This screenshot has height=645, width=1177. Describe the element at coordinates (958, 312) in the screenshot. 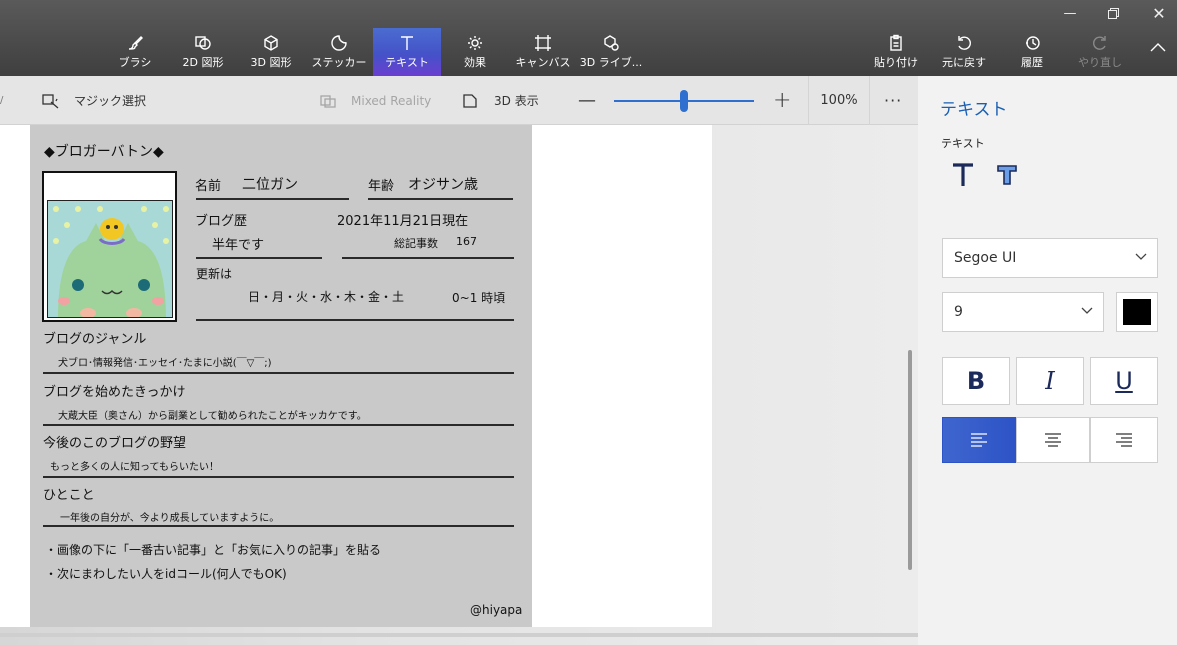

I see `font-size-value: 9` at that location.